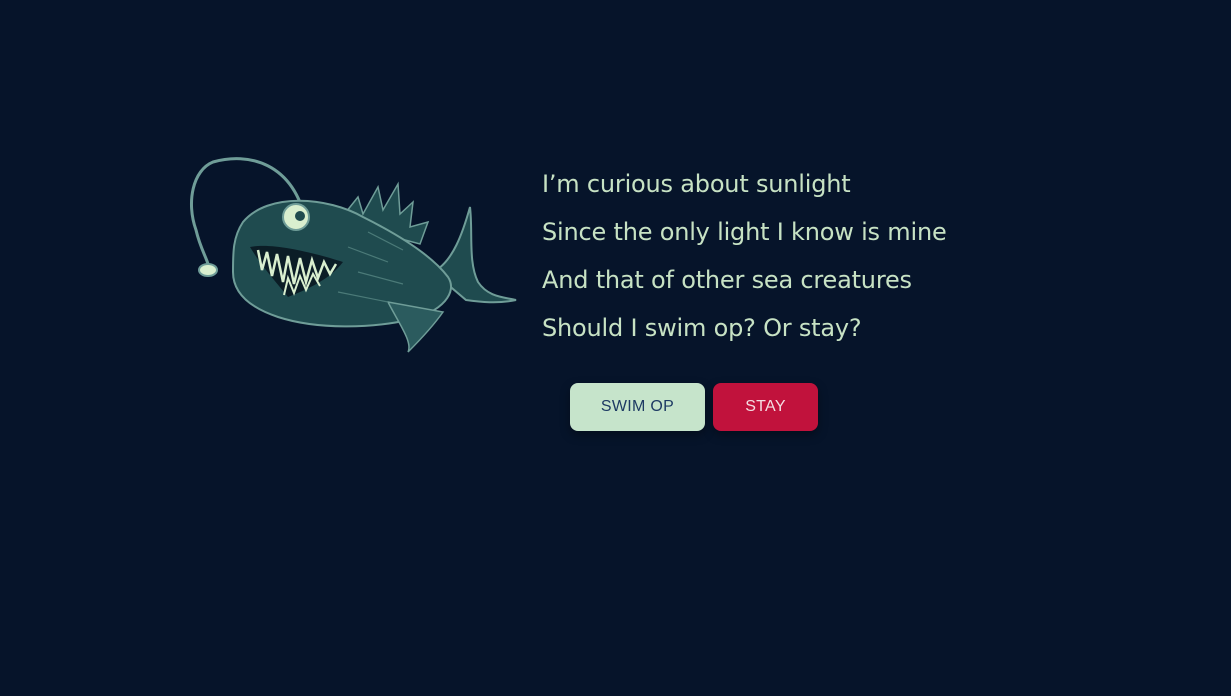 Image resolution: width=1231 pixels, height=696 pixels. Describe the element at coordinates (637, 407) in the screenshot. I see `swim-up-button: SWIM OP` at that location.